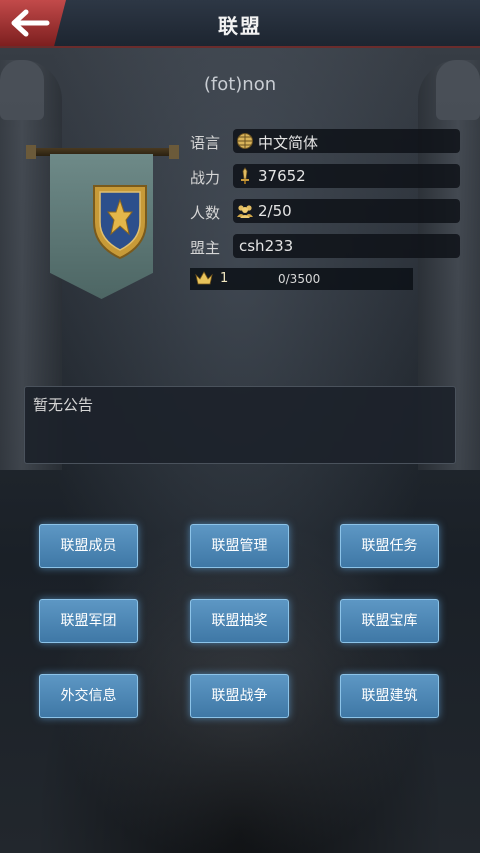 The width and height of the screenshot is (480, 853). What do you see at coordinates (389, 696) in the screenshot?
I see `buildings-button: 联盟建筑` at bounding box center [389, 696].